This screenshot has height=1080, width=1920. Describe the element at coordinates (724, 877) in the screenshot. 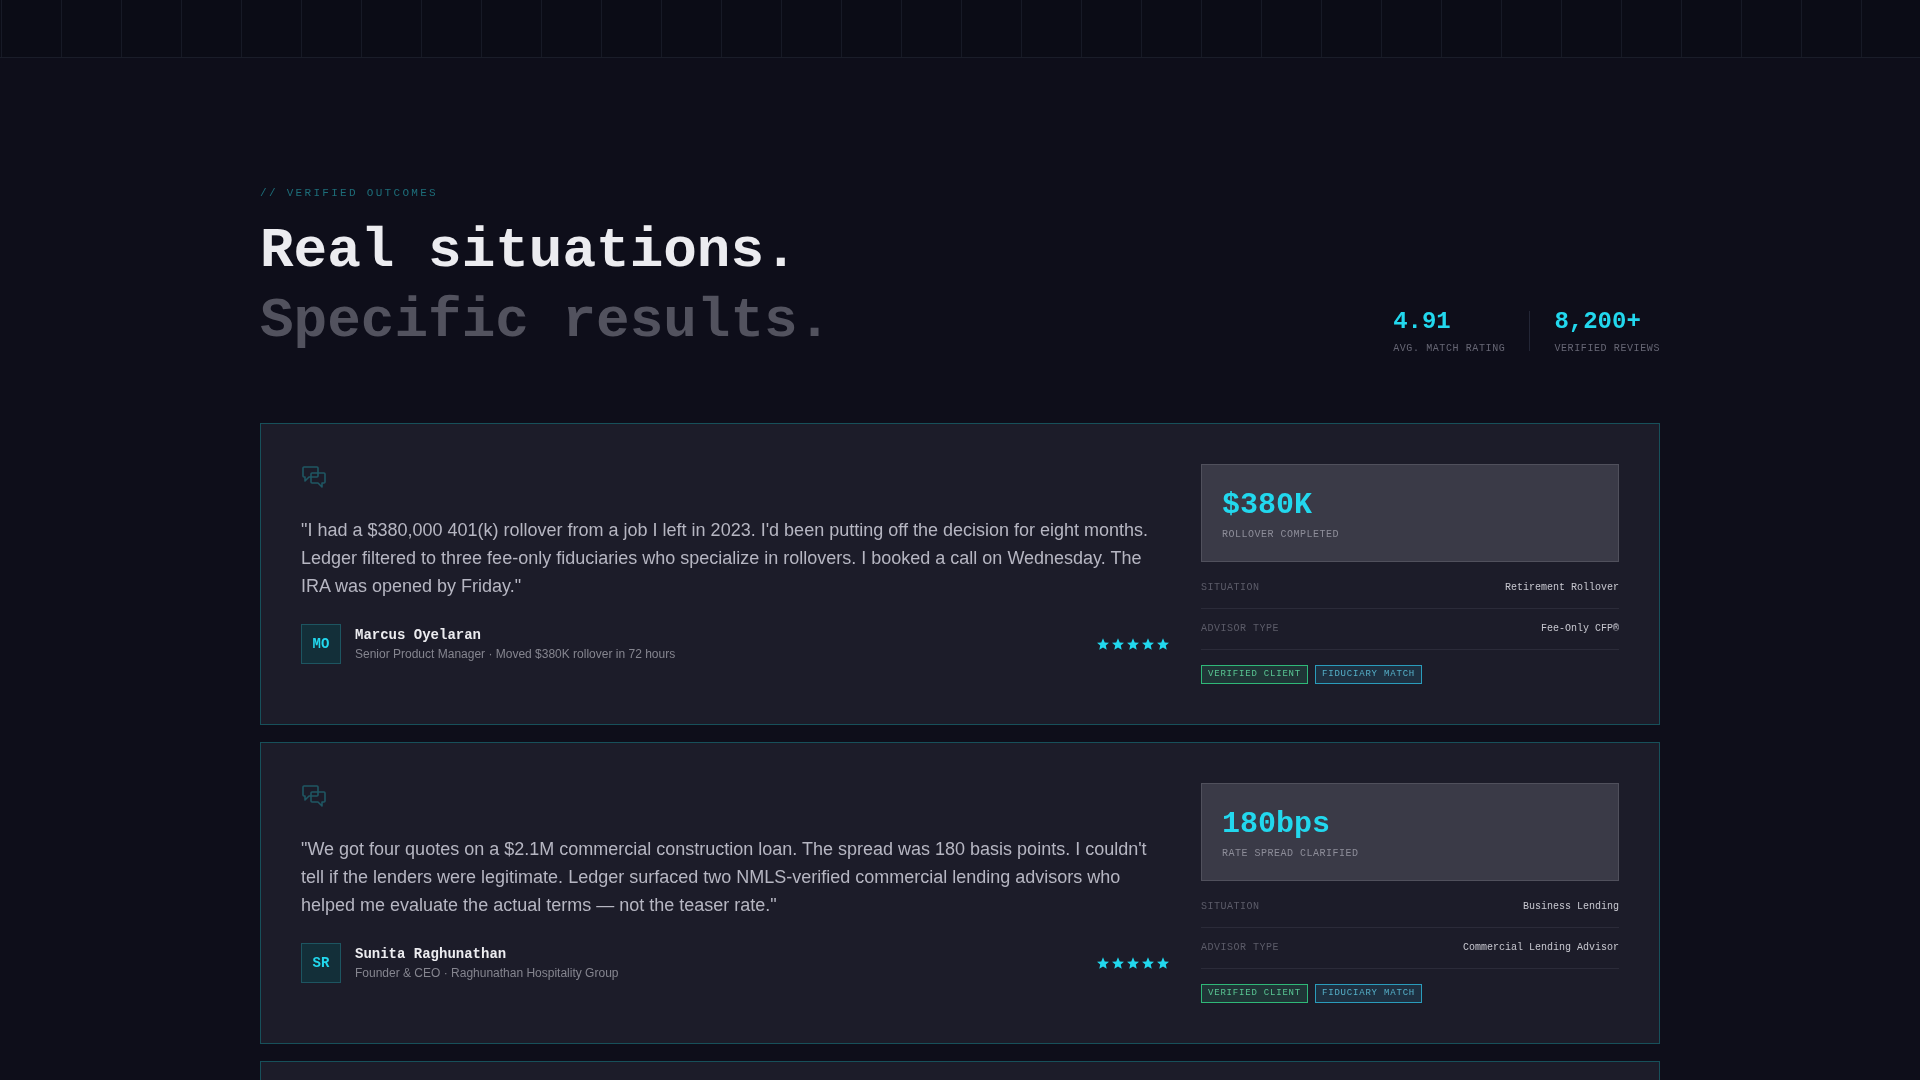

I see `testimonial-quote: "We got four quotes on a $2.1M commercial construction loan. The spread was 180 basis points. I couldn't tell if the lenders were legitimate. Ledger surfaced two NMLS-verified commercial lending advisors who helped me evaluate the actual terms — not the teaser rate."` at that location.